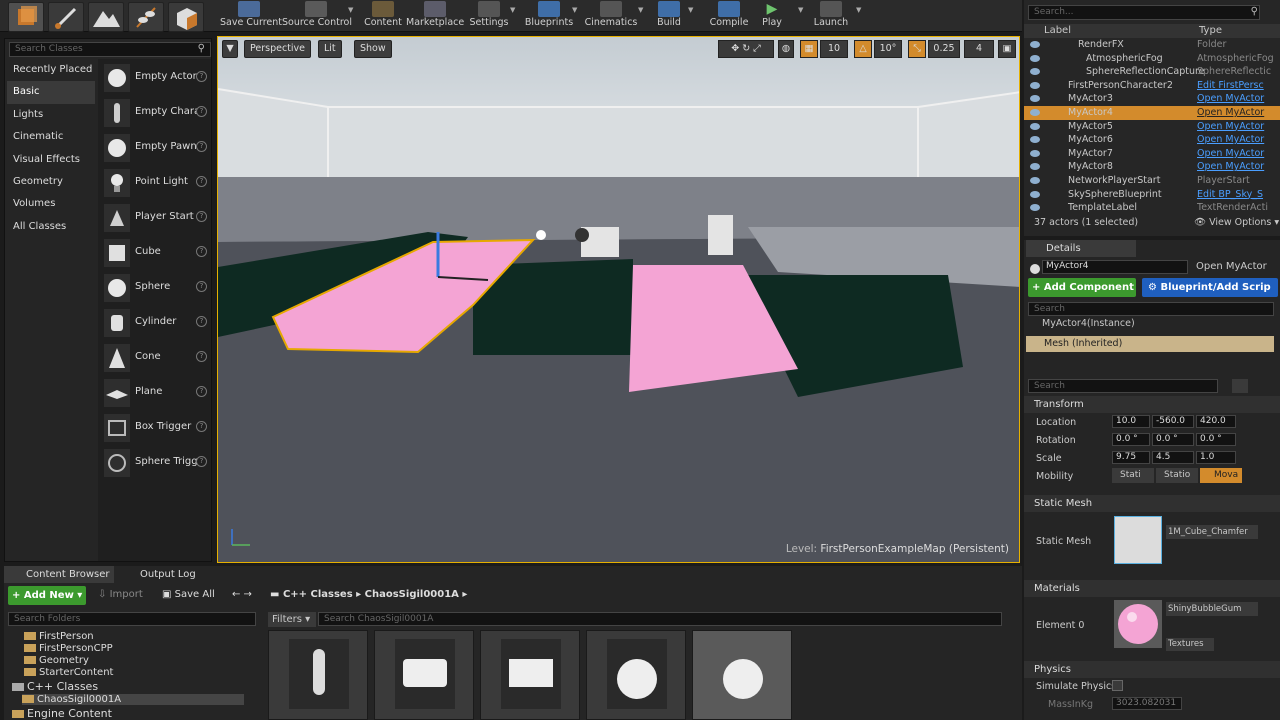 This screenshot has height=720, width=1280. I want to click on outliner-row: MyActor5 Open MyActor, so click(1152, 127).